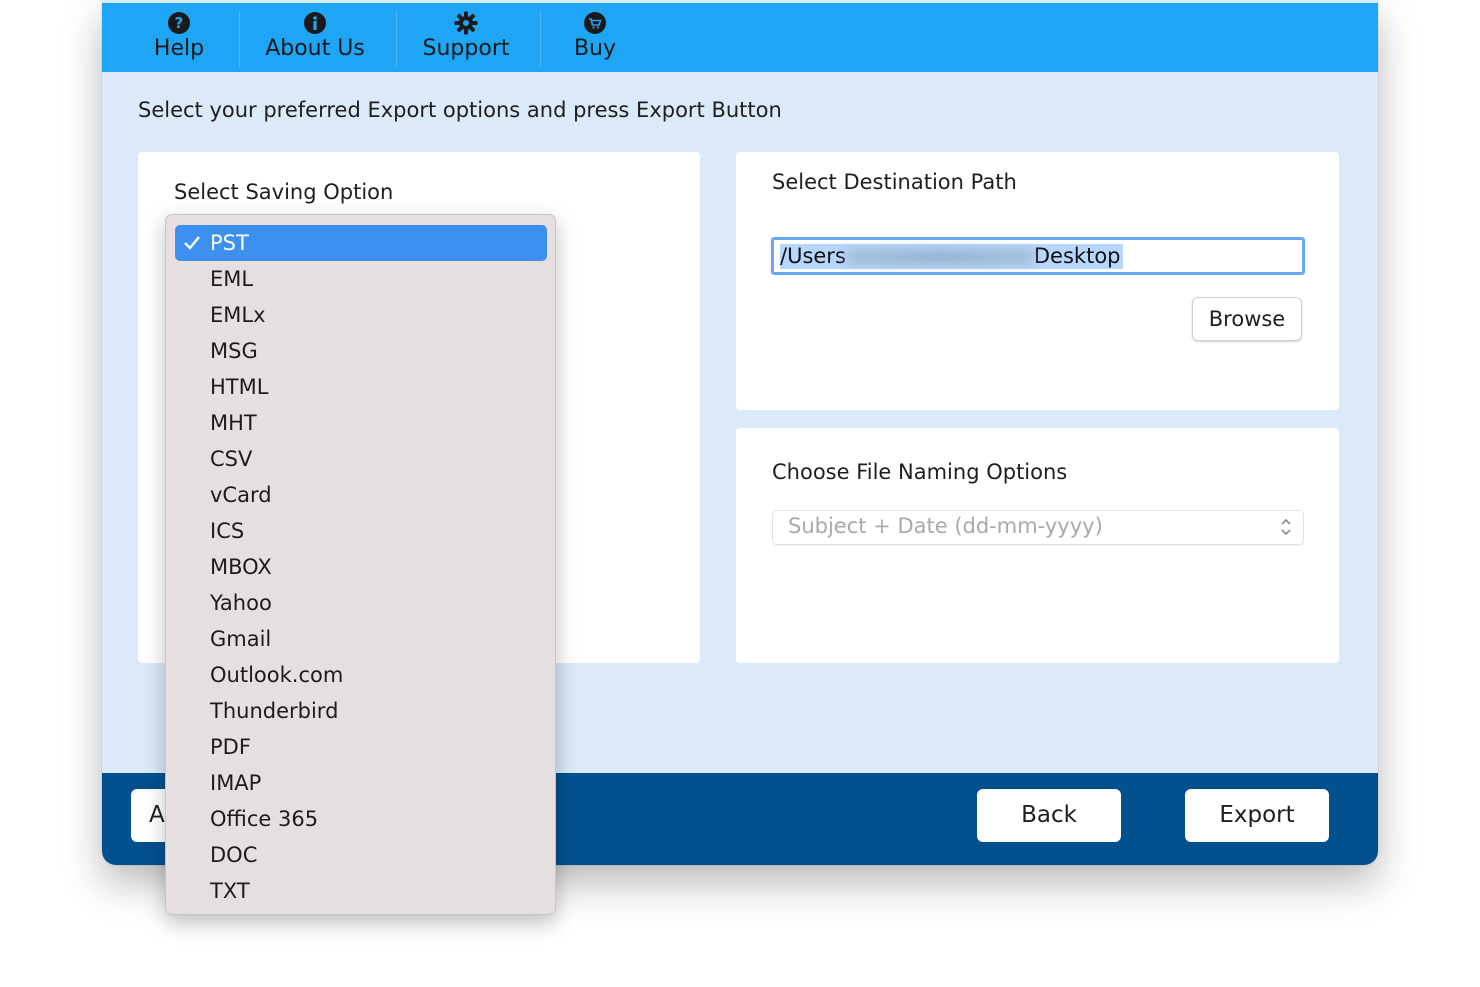 The width and height of the screenshot is (1480, 987). Describe the element at coordinates (361, 711) in the screenshot. I see `saving-option-item: Thunderbird` at that location.